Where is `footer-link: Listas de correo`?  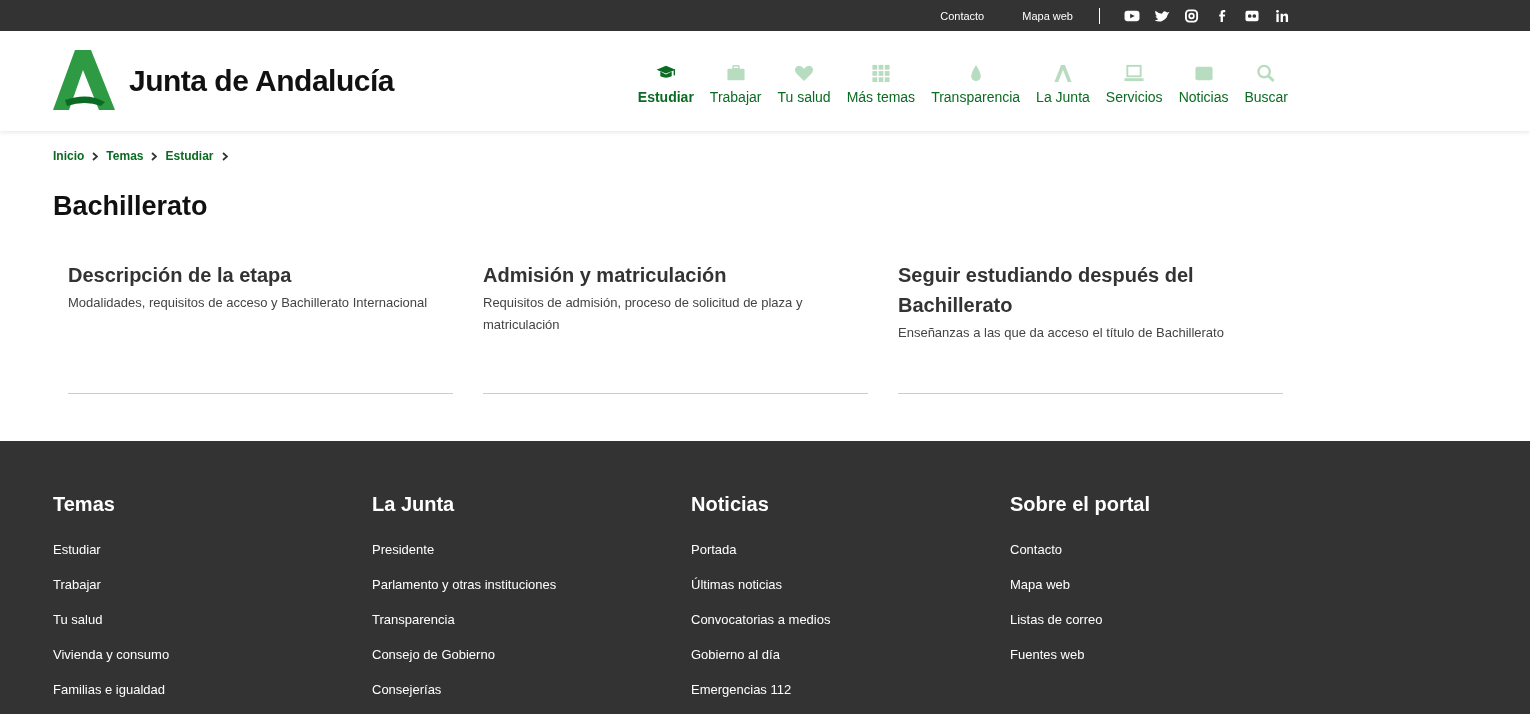 footer-link: Listas de correo is located at coordinates (1169, 619).